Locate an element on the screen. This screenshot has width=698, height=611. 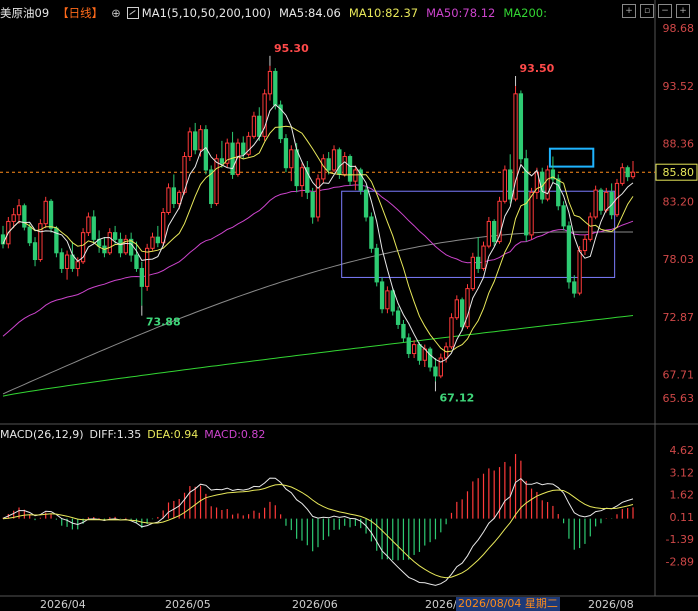
zoom-out-icon: − is located at coordinates (665, 11).